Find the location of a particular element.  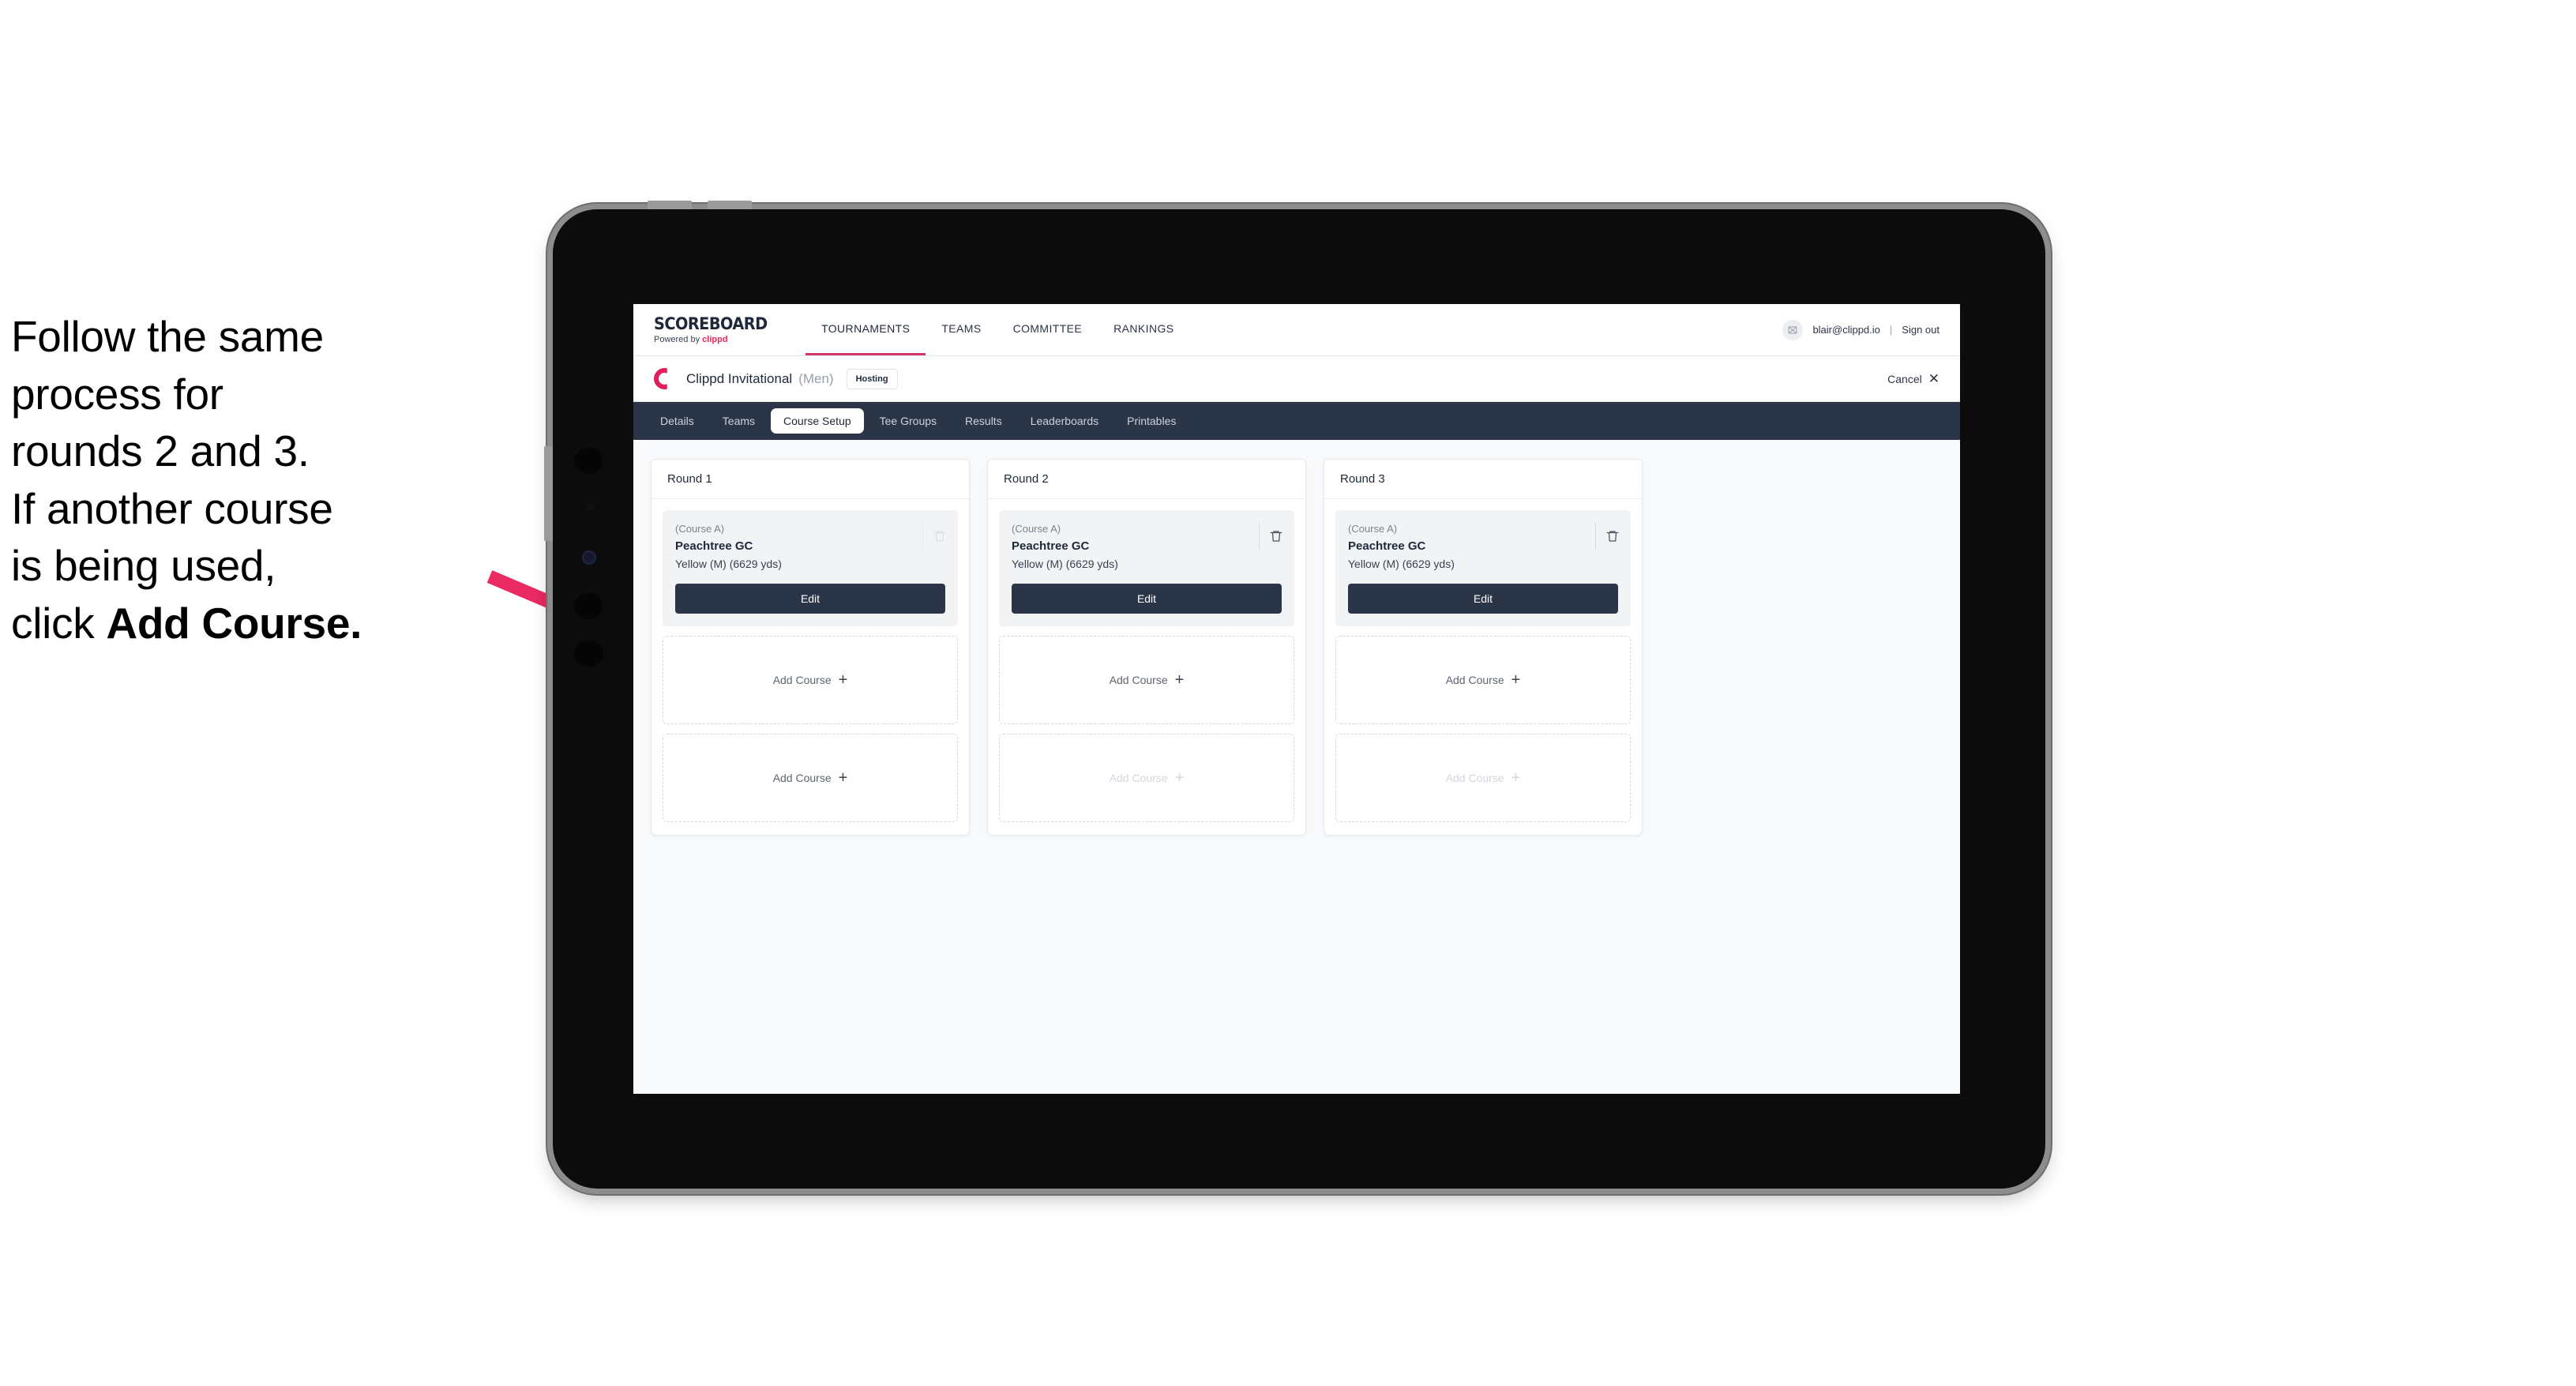

tournament-gender-label: (Men) is located at coordinates (816, 378).